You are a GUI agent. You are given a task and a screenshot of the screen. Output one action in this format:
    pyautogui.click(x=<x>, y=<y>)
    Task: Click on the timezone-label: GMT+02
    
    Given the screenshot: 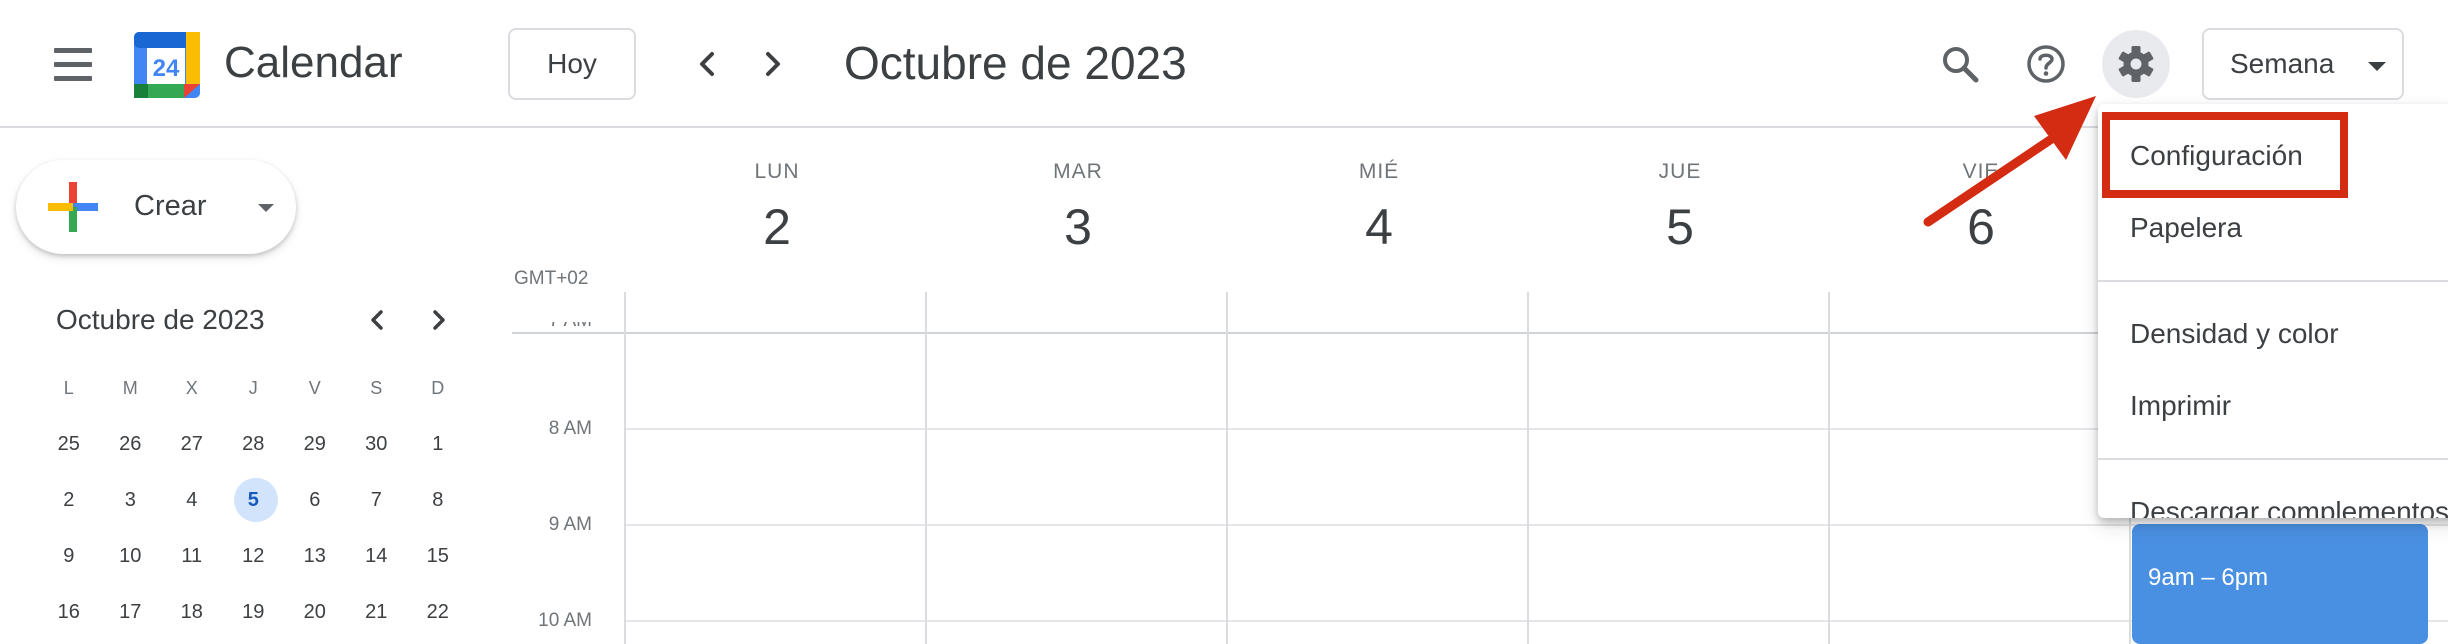 What is the action you would take?
    pyautogui.click(x=551, y=278)
    